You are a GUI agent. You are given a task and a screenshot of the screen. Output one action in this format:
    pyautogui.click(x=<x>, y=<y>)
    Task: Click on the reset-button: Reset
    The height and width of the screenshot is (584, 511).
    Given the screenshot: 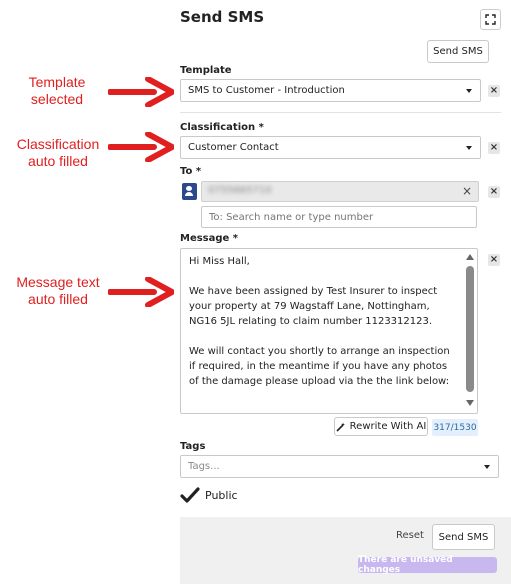 What is the action you would take?
    pyautogui.click(x=410, y=535)
    